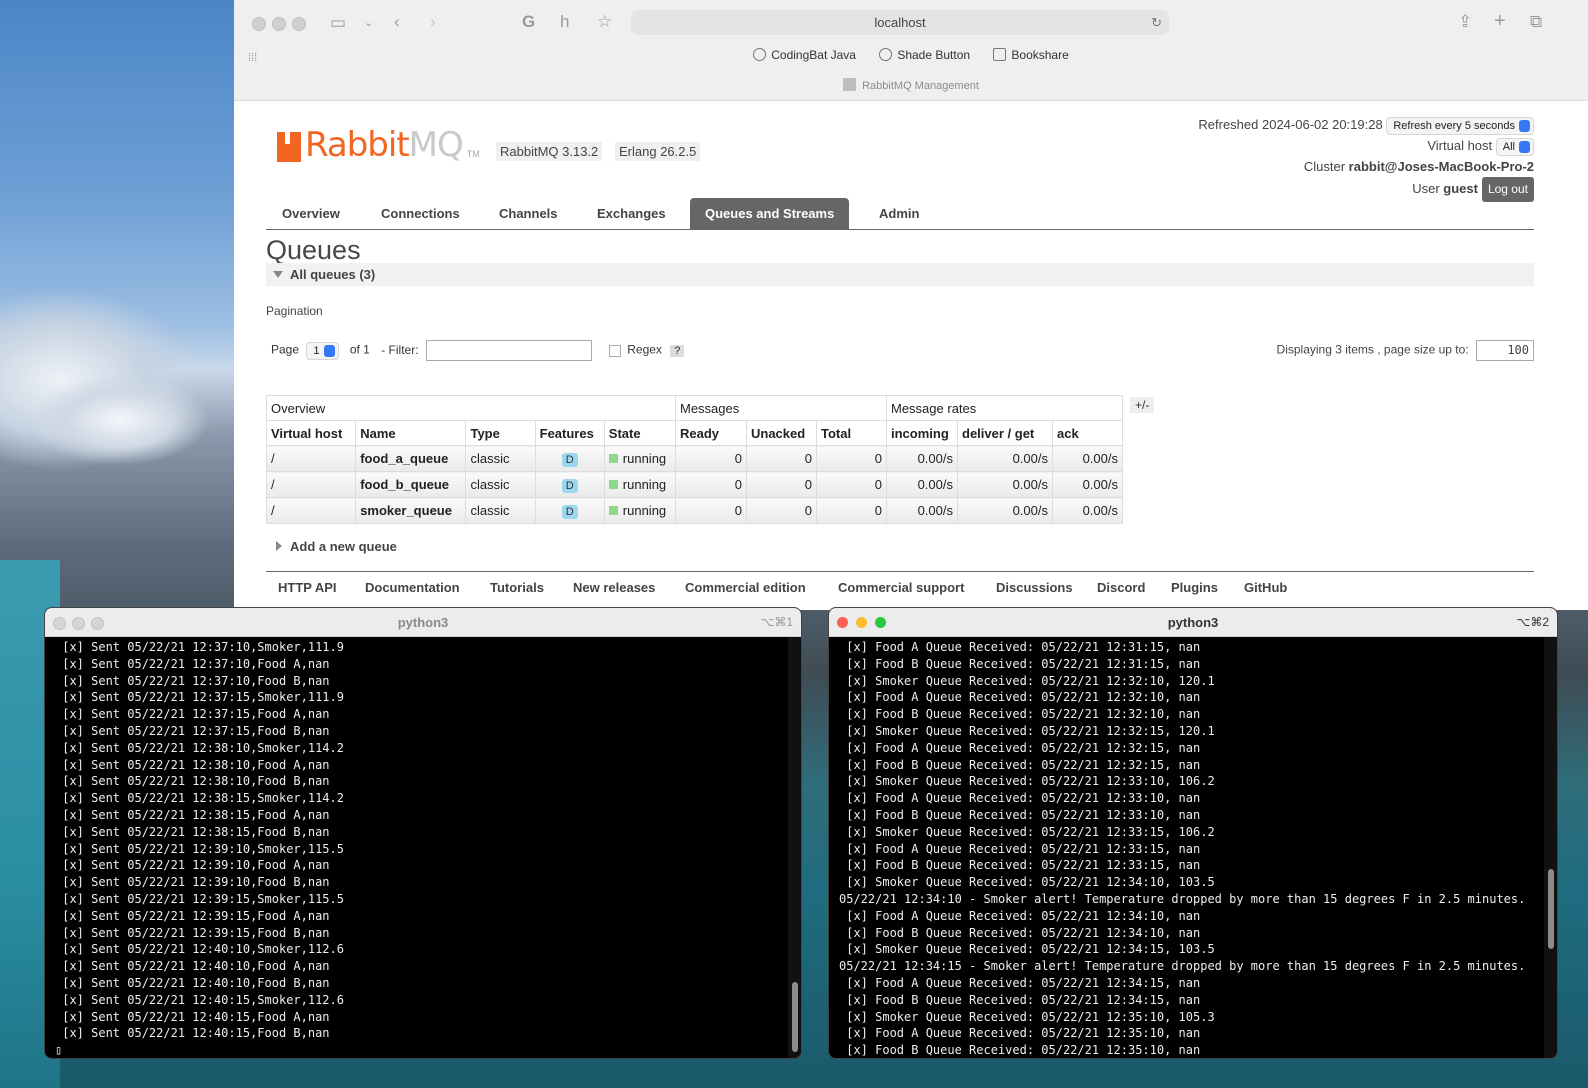  I want to click on minimize-window-button, so click(279, 24).